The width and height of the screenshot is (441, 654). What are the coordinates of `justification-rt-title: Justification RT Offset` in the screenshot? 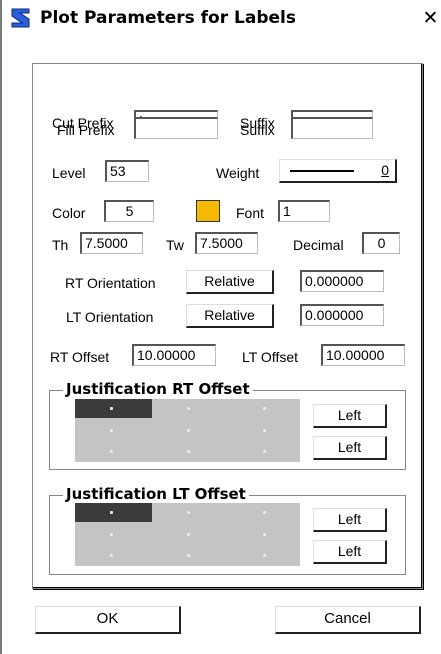 It's located at (158, 389).